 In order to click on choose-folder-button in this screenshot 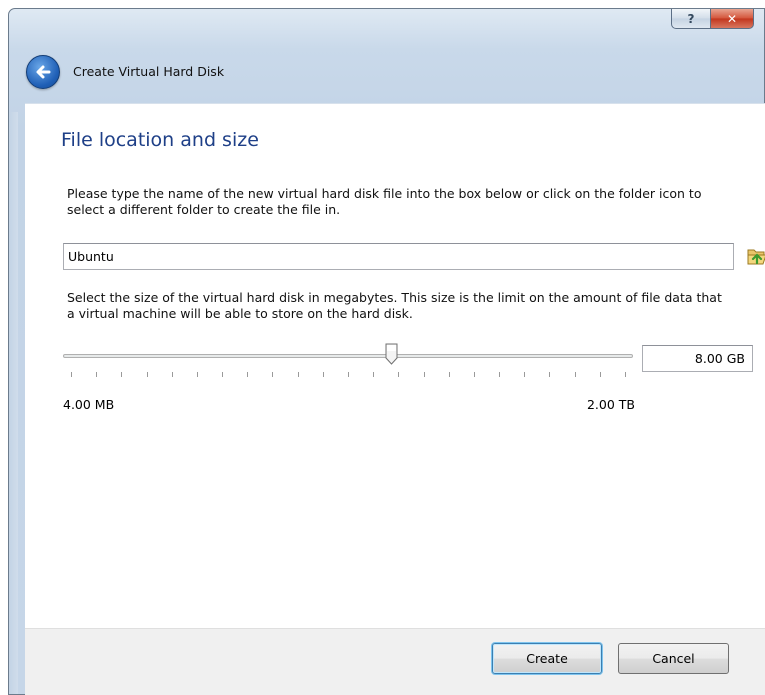, I will do `click(755, 256)`.